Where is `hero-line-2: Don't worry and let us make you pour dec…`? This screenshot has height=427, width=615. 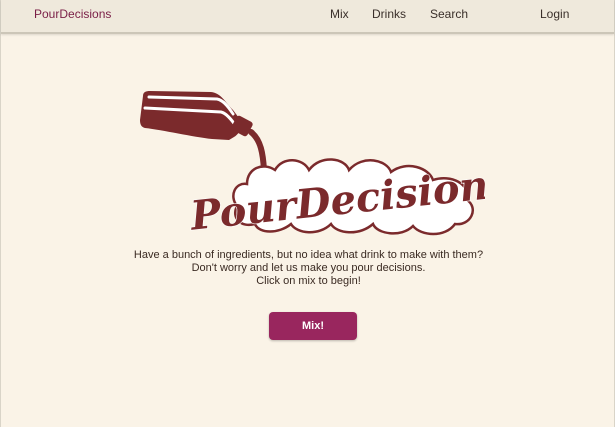
hero-line-2: Don't worry and let us make you pour dec… is located at coordinates (308, 268).